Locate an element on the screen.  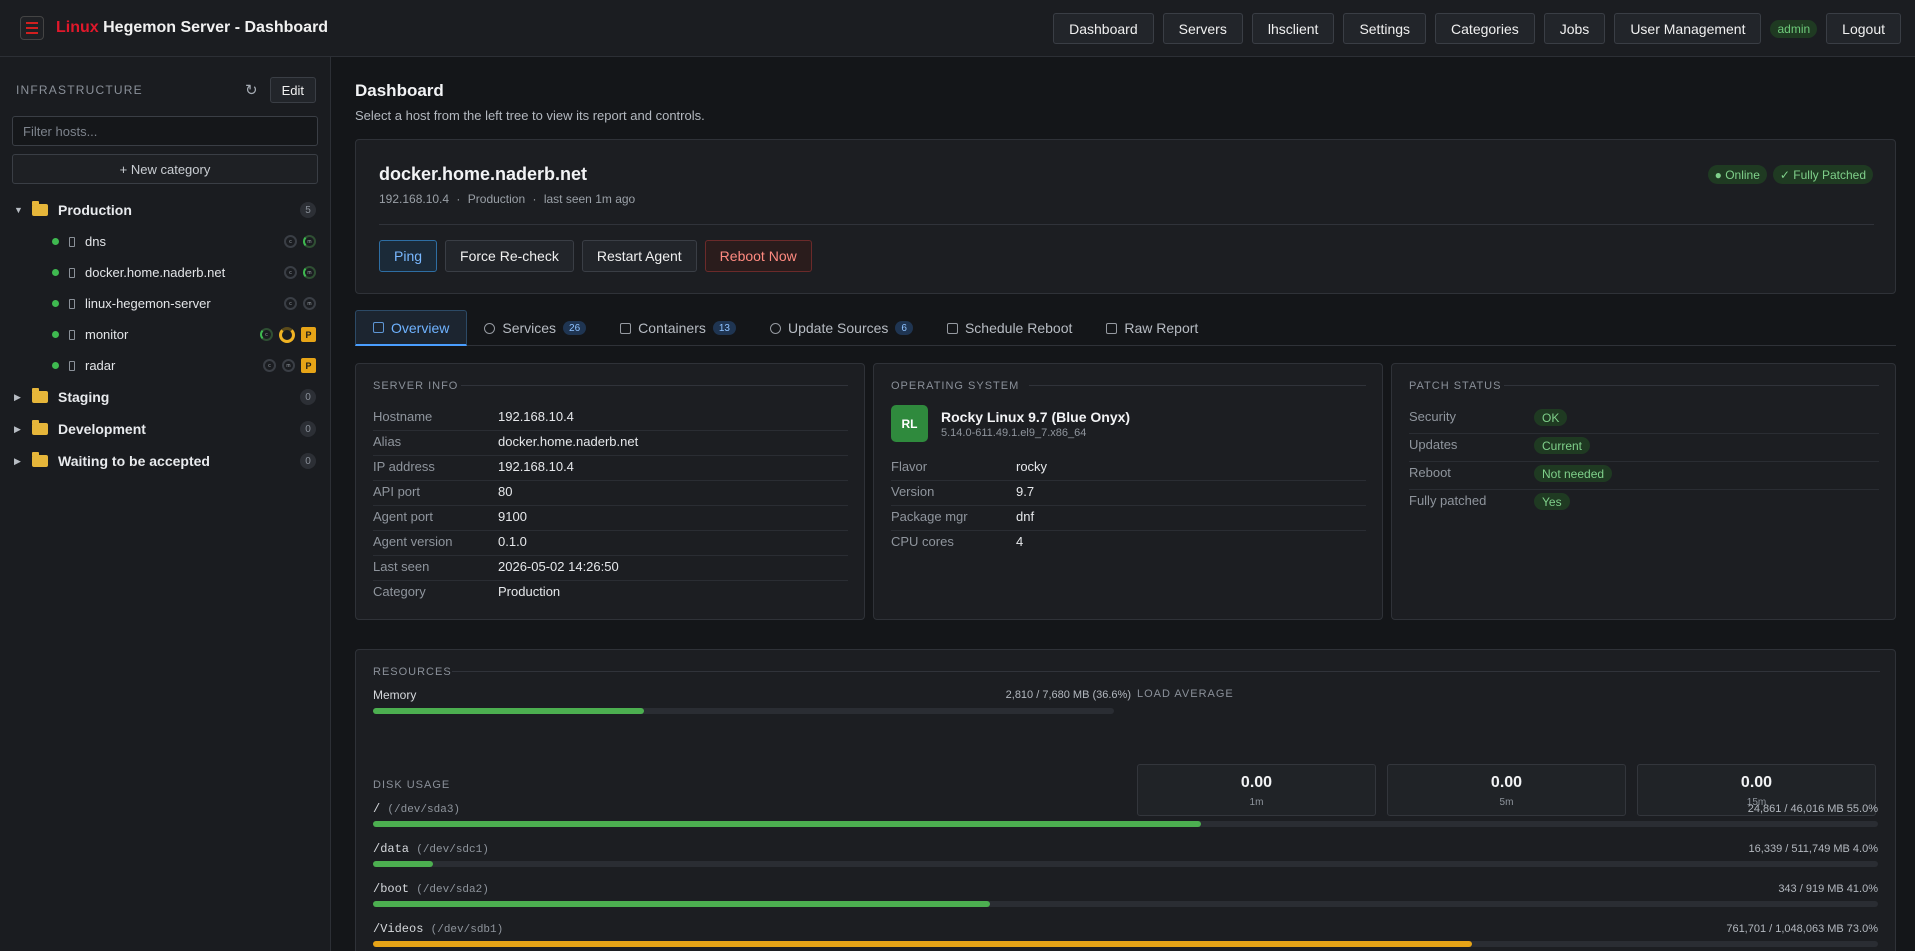
info-row: Alias docker.home.naderb.net is located at coordinates (505, 441).